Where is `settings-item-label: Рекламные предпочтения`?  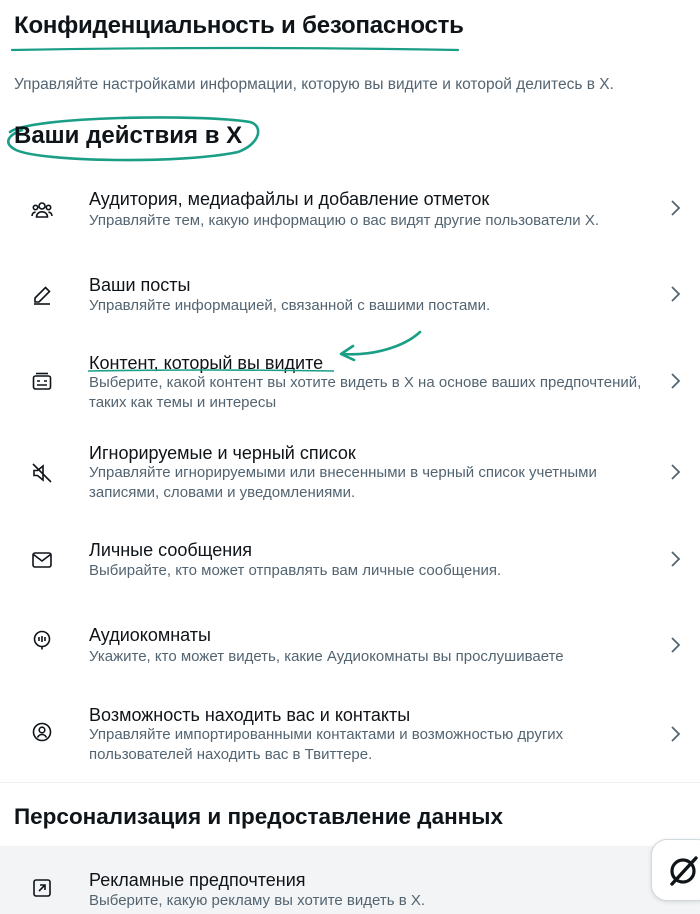
settings-item-label: Рекламные предпочтения is located at coordinates (197, 880).